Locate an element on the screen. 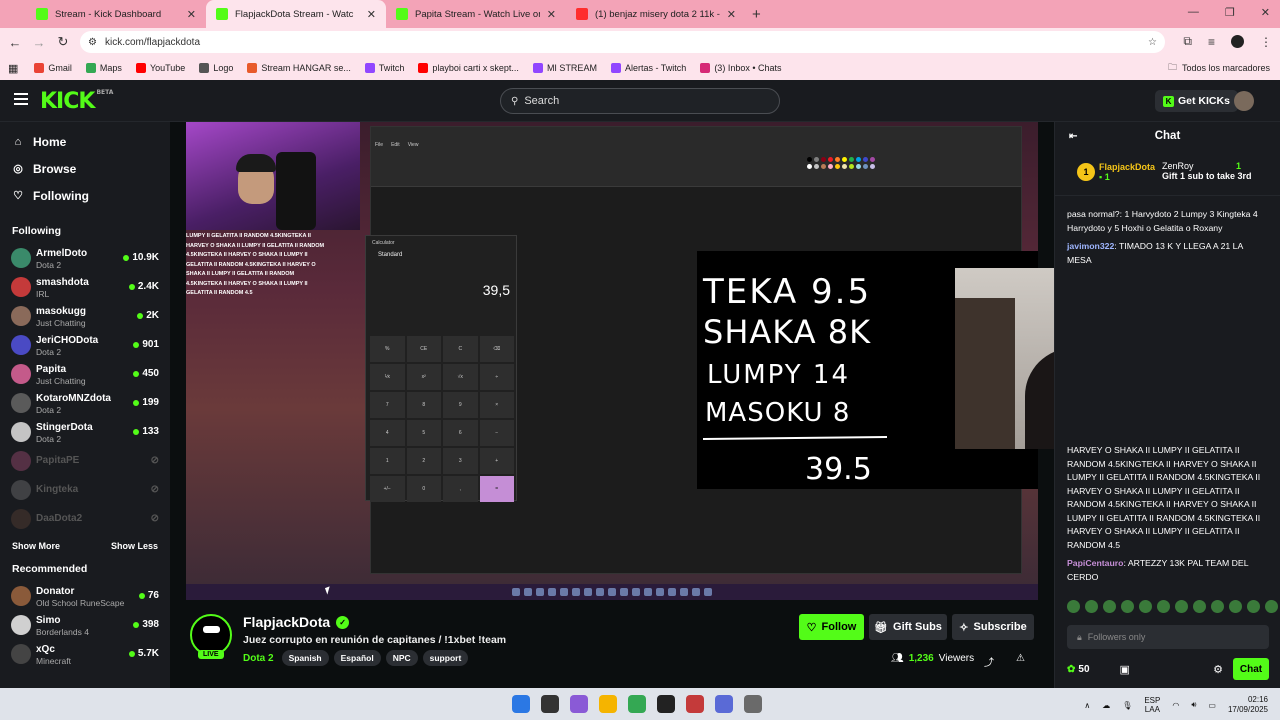 The image size is (1280, 720). chat-input: 🔒︎ Followers only is located at coordinates (1168, 637).